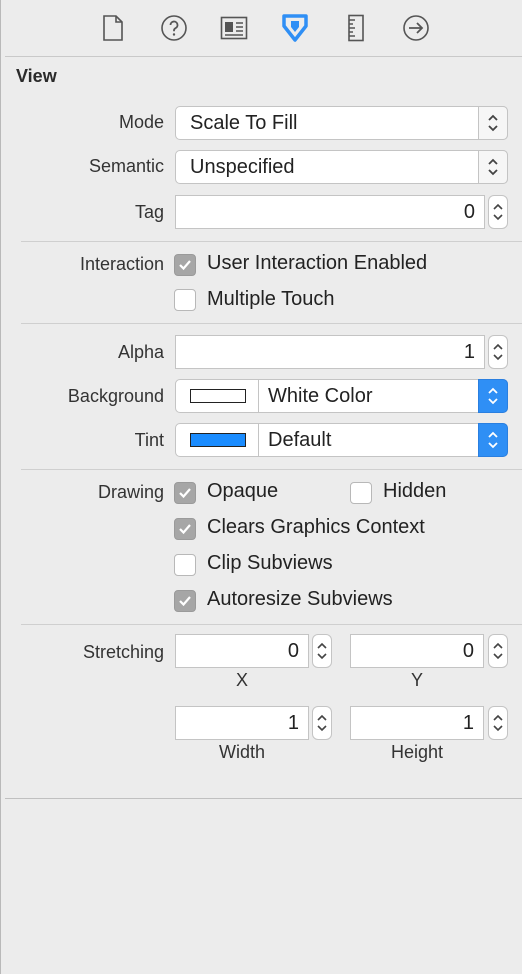 This screenshot has height=974, width=522. I want to click on background-popup: White Color, so click(341, 396).